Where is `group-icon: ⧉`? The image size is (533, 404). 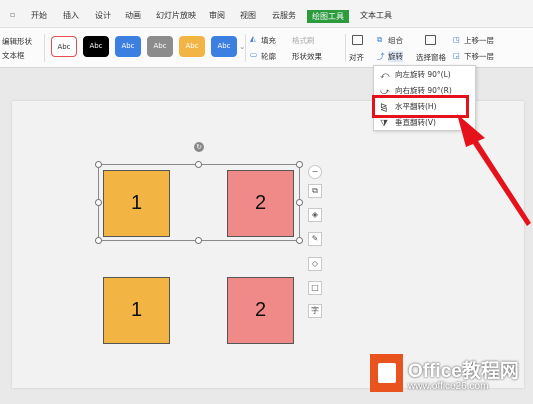
group-icon: ⧉ is located at coordinates (380, 39).